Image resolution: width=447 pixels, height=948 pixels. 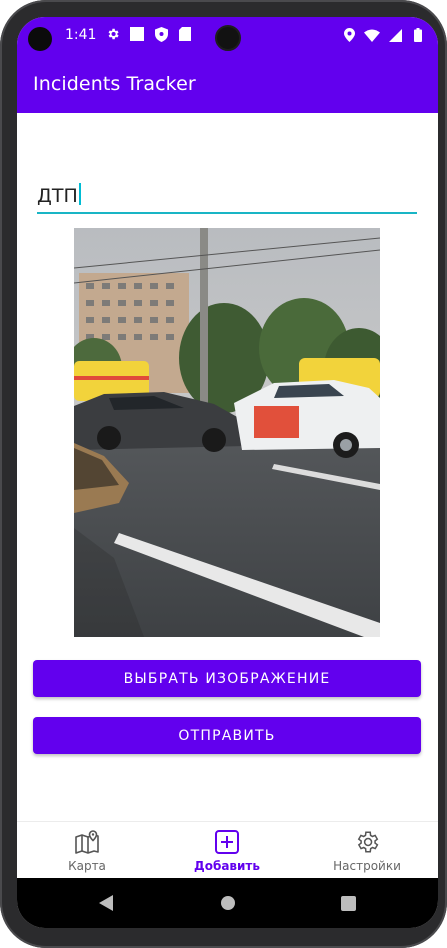 I want to click on incident-title-field: ДТП, so click(x=227, y=198).